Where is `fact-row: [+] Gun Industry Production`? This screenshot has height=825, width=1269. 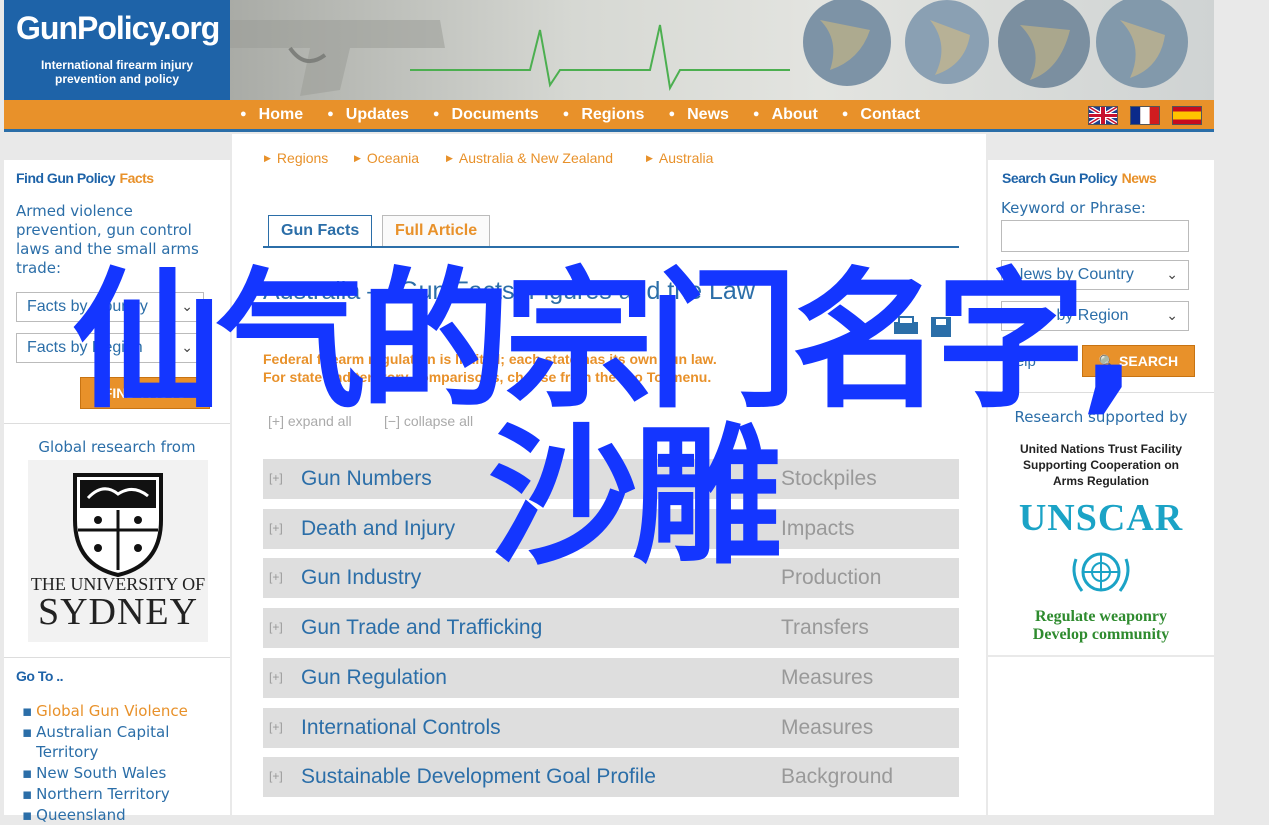
fact-row: [+] Gun Industry Production is located at coordinates (611, 578).